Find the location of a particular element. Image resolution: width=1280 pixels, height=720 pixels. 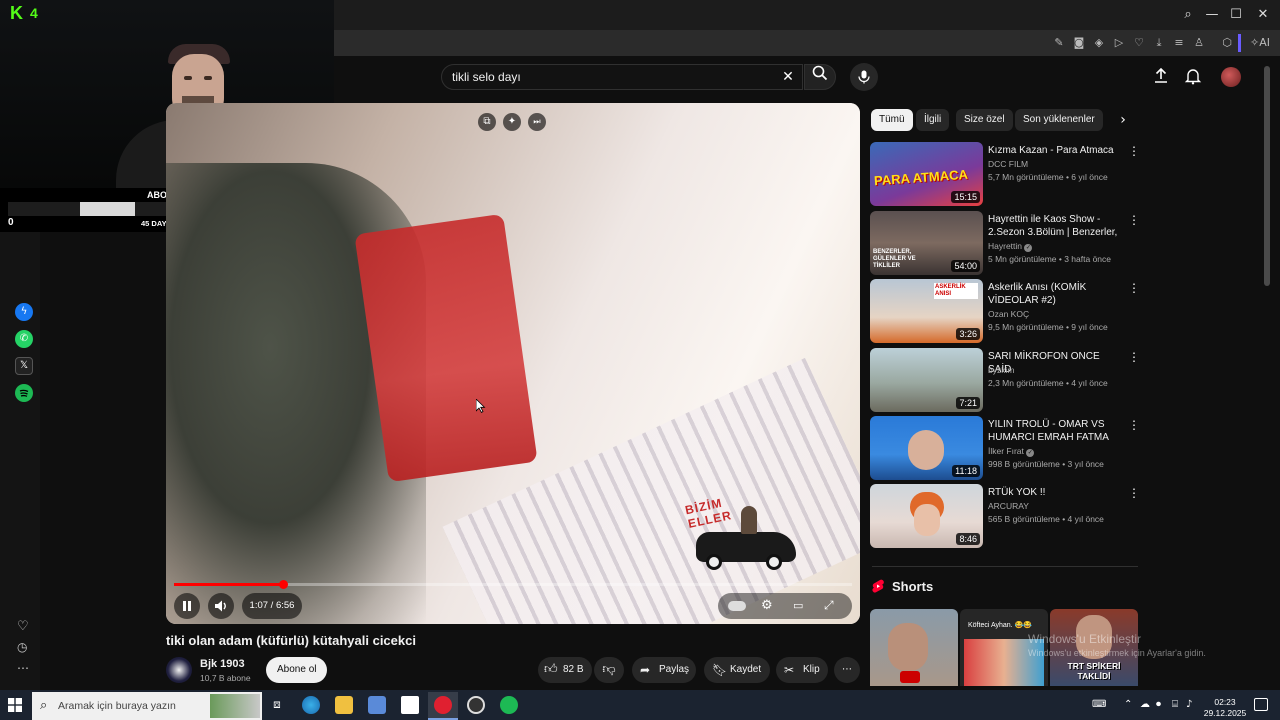

history-icon: ◷ is located at coordinates (22, 647).